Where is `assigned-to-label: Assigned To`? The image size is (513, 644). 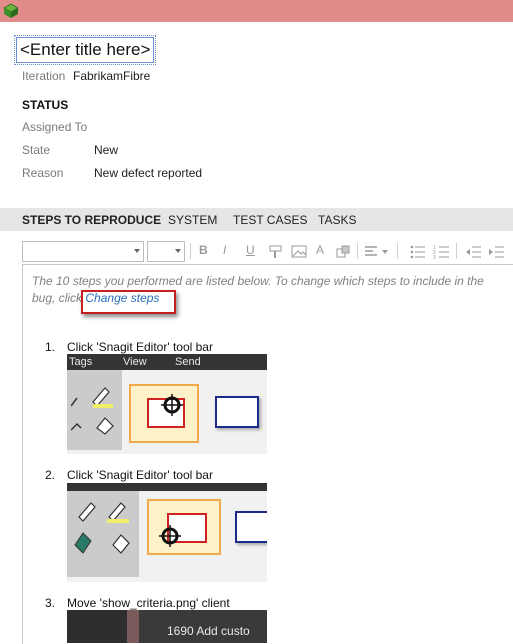 assigned-to-label: Assigned To is located at coordinates (55, 127).